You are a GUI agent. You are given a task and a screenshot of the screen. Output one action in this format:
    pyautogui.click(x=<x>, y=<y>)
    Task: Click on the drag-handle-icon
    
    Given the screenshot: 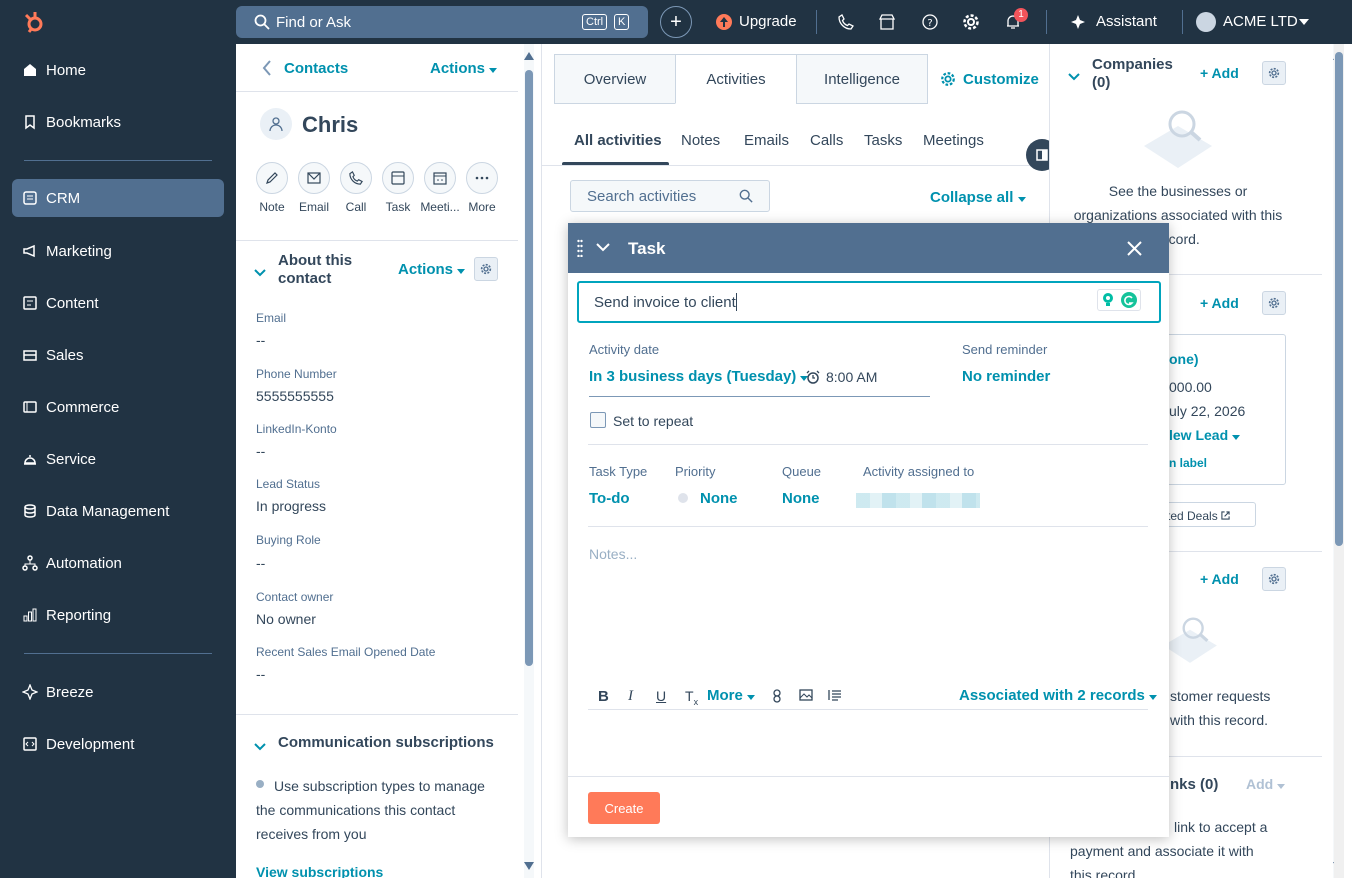 What is the action you would take?
    pyautogui.click(x=580, y=248)
    